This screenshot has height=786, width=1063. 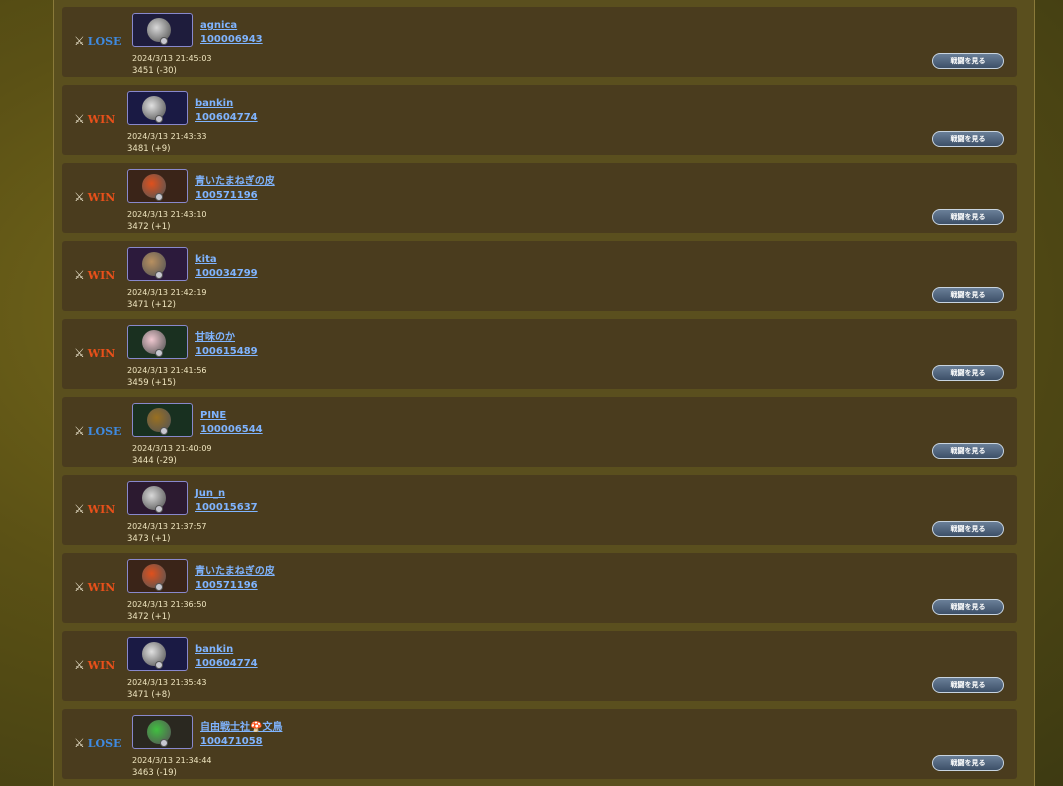 What do you see at coordinates (226, 494) in the screenshot?
I see `opponent-name-link: Jun_n` at bounding box center [226, 494].